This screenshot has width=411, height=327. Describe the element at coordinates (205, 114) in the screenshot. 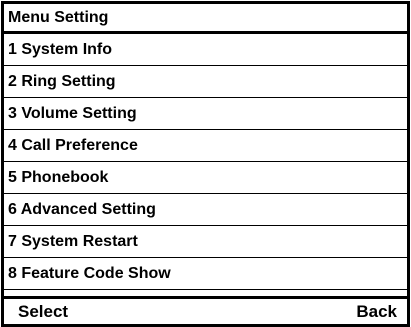

I see `menu-item-volume-setting: 3 Volume Setting` at that location.